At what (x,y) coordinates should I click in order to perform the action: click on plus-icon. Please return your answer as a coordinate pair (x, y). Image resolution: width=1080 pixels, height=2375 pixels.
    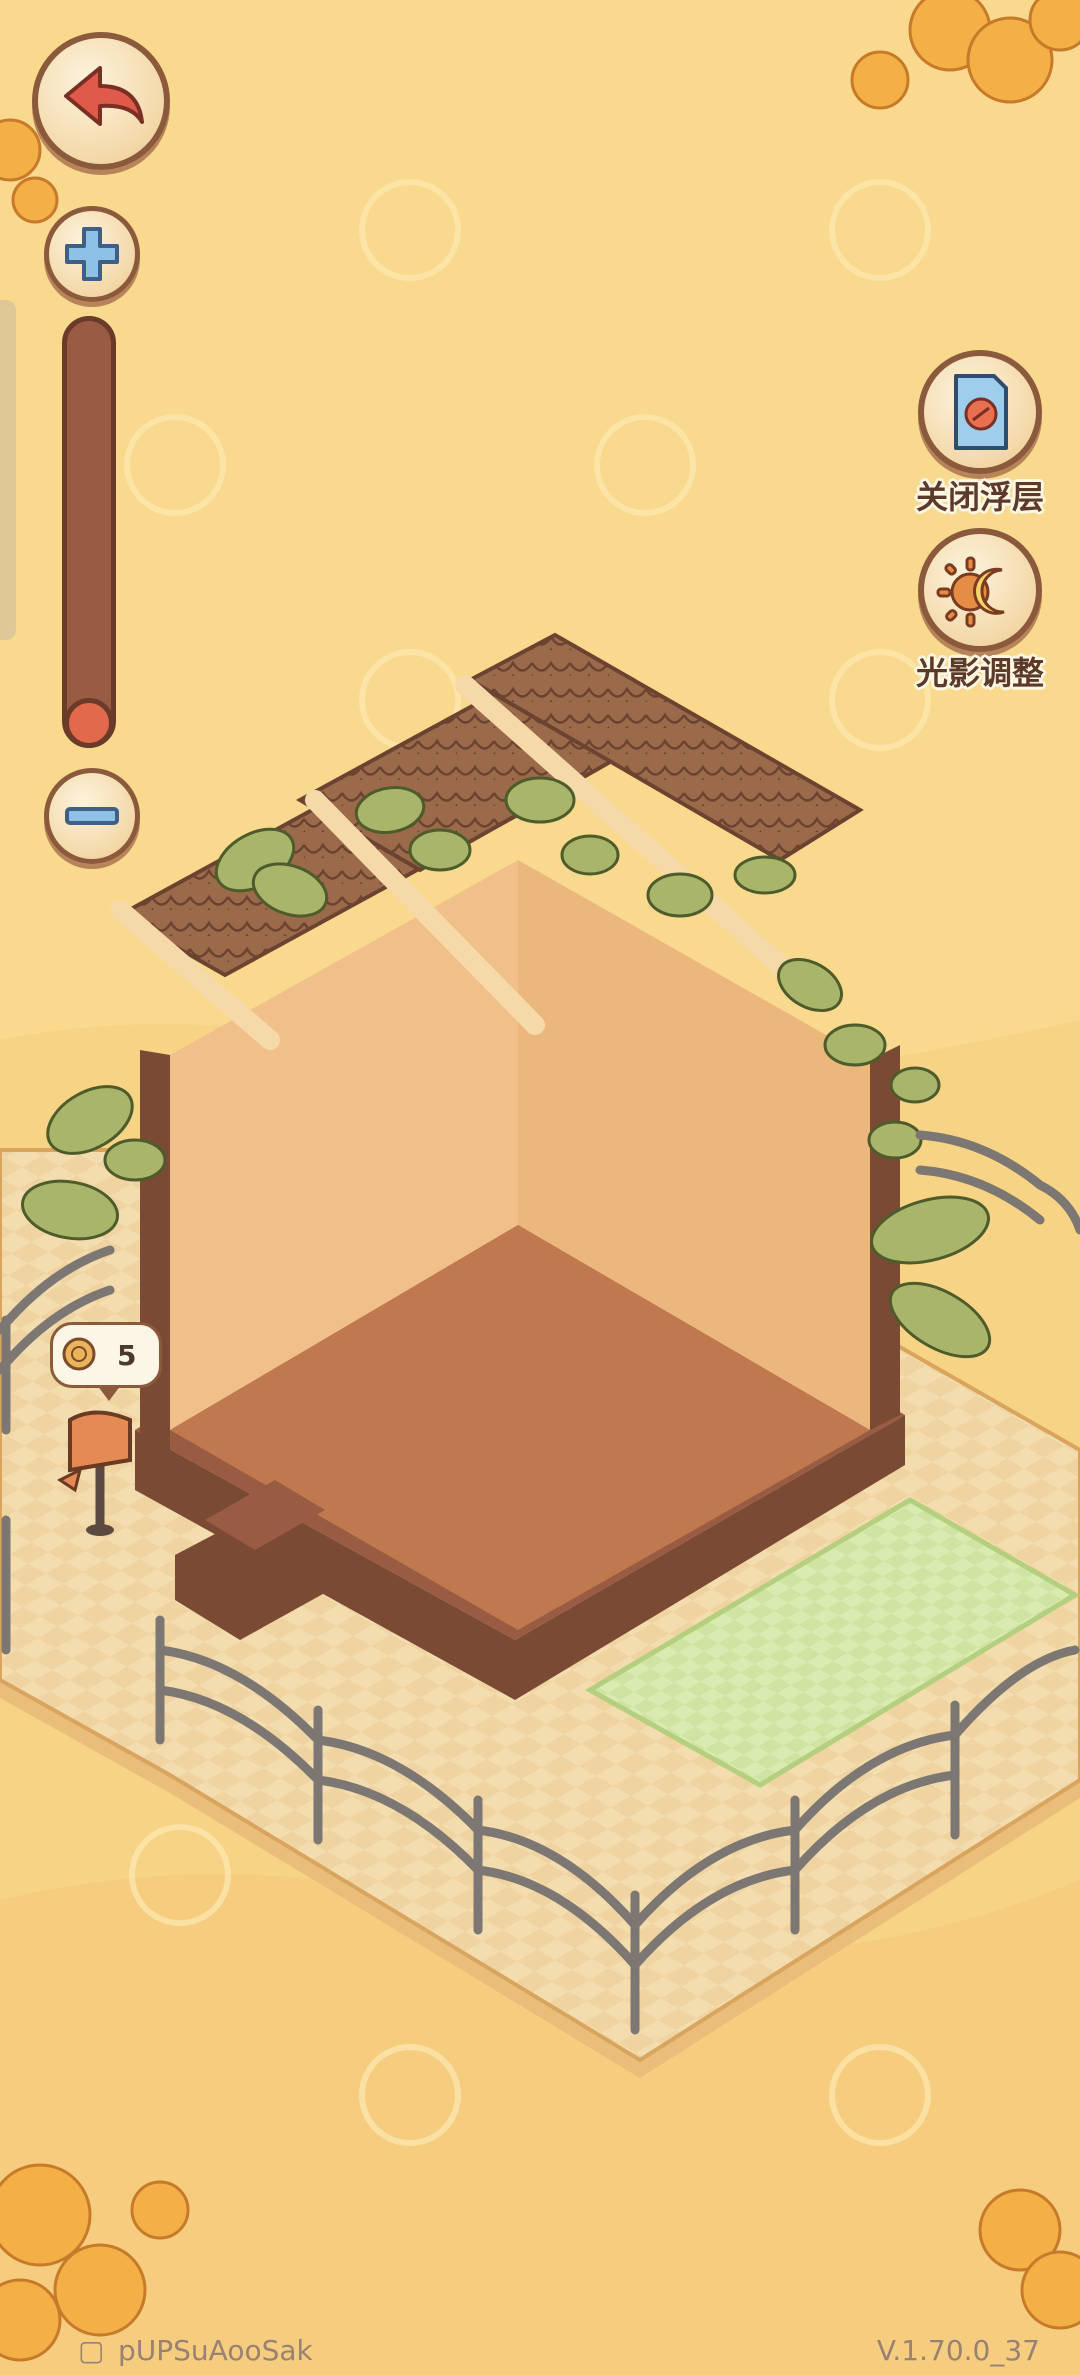
    Looking at the image, I should click on (92, 254).